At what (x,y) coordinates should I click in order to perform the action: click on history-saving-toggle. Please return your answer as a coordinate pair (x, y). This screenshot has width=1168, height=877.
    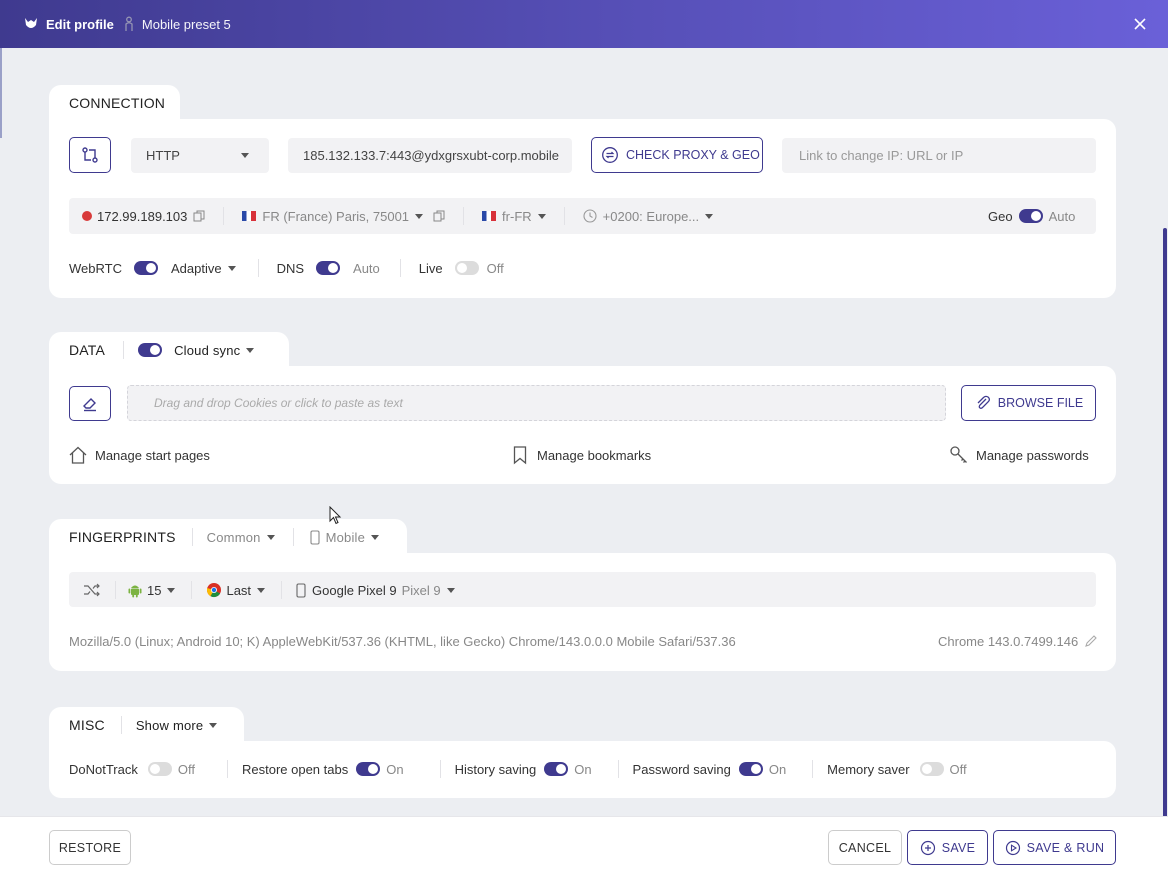
    Looking at the image, I should click on (556, 769).